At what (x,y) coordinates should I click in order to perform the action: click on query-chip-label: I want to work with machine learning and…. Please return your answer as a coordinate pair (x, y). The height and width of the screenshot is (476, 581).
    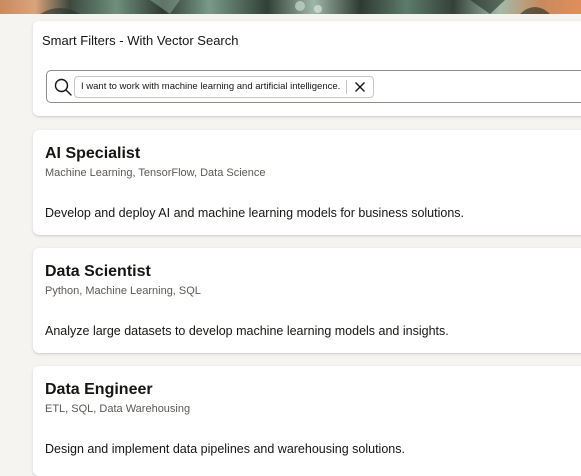
    Looking at the image, I should click on (214, 87).